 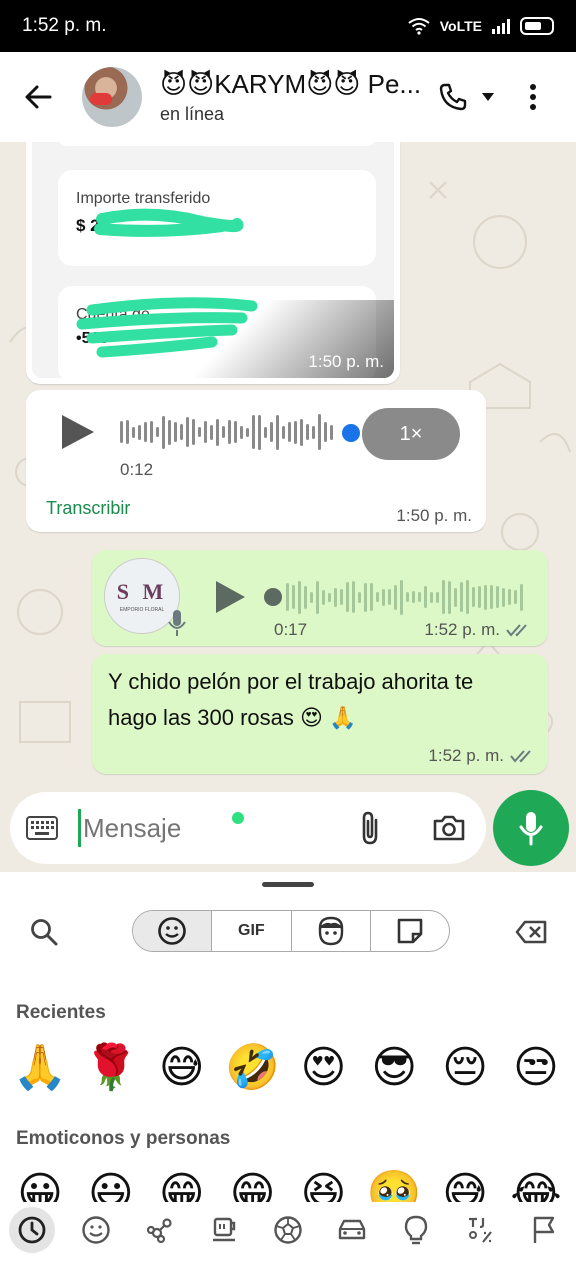 What do you see at coordinates (531, 828) in the screenshot?
I see `voice-record-button` at bounding box center [531, 828].